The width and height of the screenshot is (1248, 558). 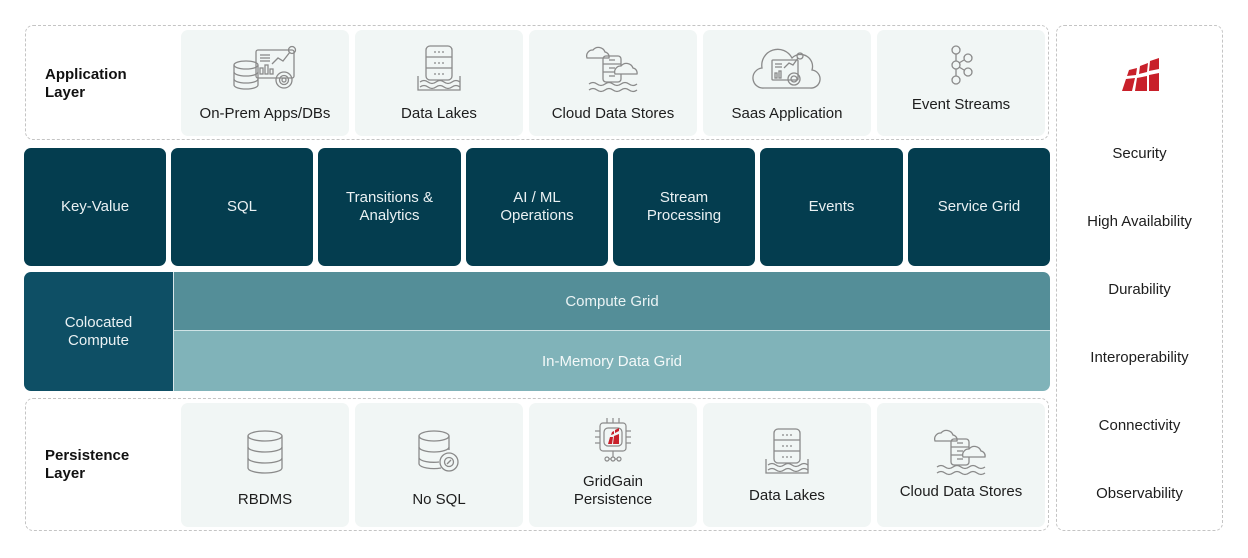 I want to click on grid-stack: Compute Grid In-Memory Data Grid, so click(x=612, y=331).